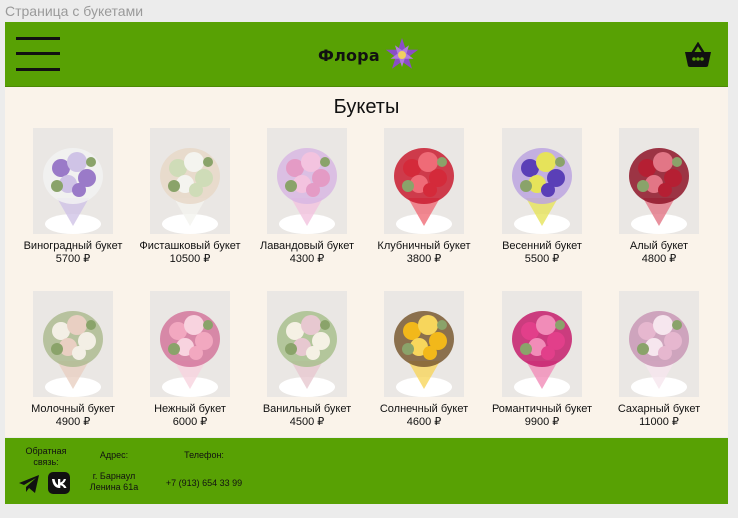  What do you see at coordinates (73, 422) in the screenshot?
I see `product-price: 4900 ₽` at bounding box center [73, 422].